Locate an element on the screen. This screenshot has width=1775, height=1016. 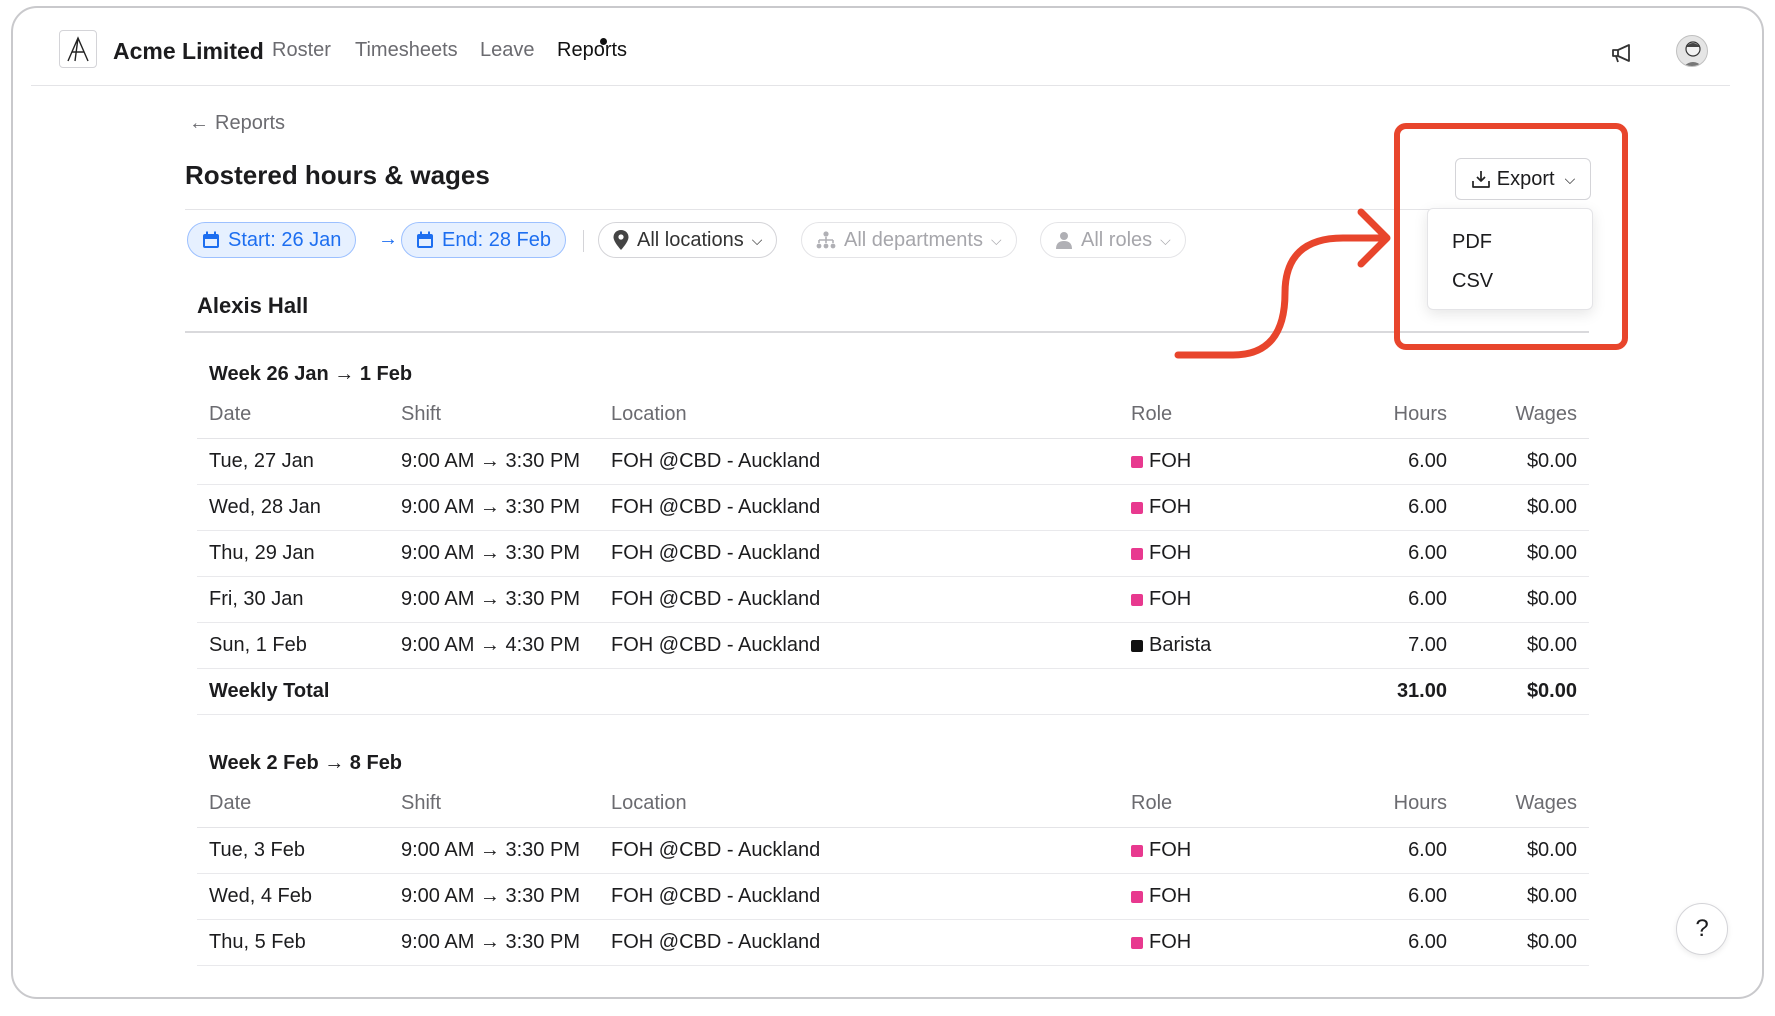
row-shift: 9:00 AM → 4:30 PM is located at coordinates (494, 645).